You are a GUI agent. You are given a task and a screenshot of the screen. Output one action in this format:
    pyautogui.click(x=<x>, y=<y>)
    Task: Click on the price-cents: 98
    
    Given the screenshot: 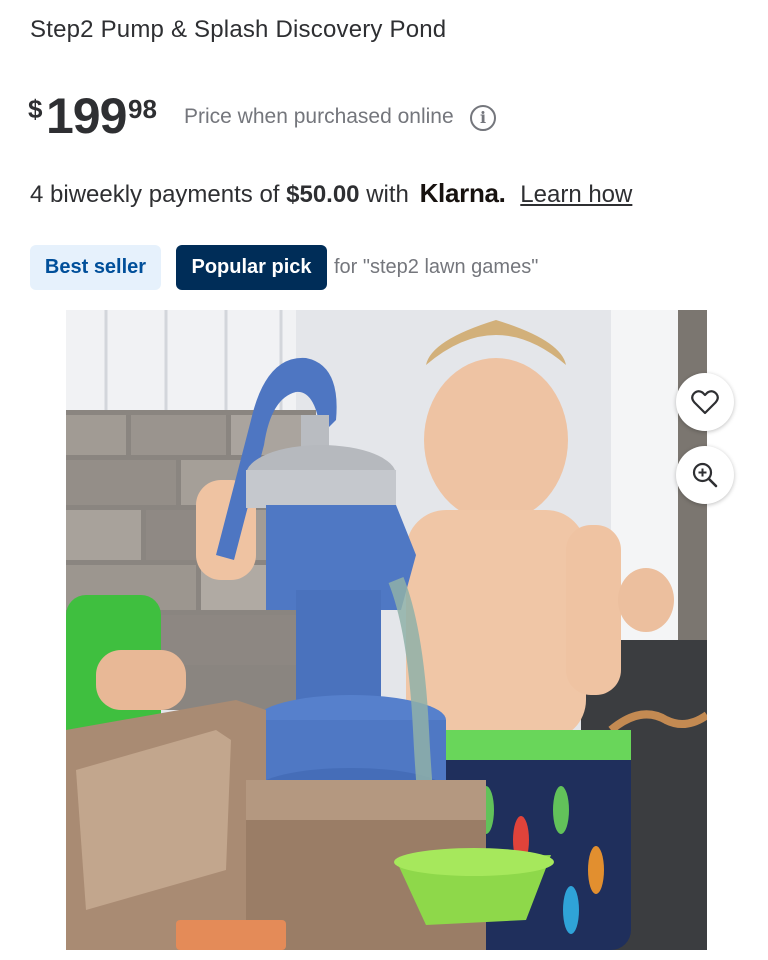 What is the action you would take?
    pyautogui.click(x=142, y=109)
    